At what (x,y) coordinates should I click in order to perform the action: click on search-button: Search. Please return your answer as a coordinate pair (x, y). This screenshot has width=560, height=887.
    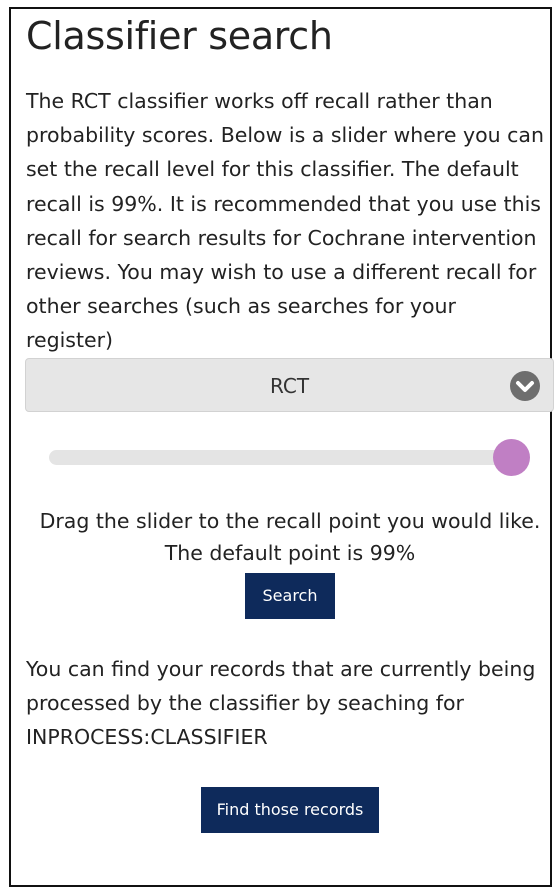
    Looking at the image, I should click on (290, 596).